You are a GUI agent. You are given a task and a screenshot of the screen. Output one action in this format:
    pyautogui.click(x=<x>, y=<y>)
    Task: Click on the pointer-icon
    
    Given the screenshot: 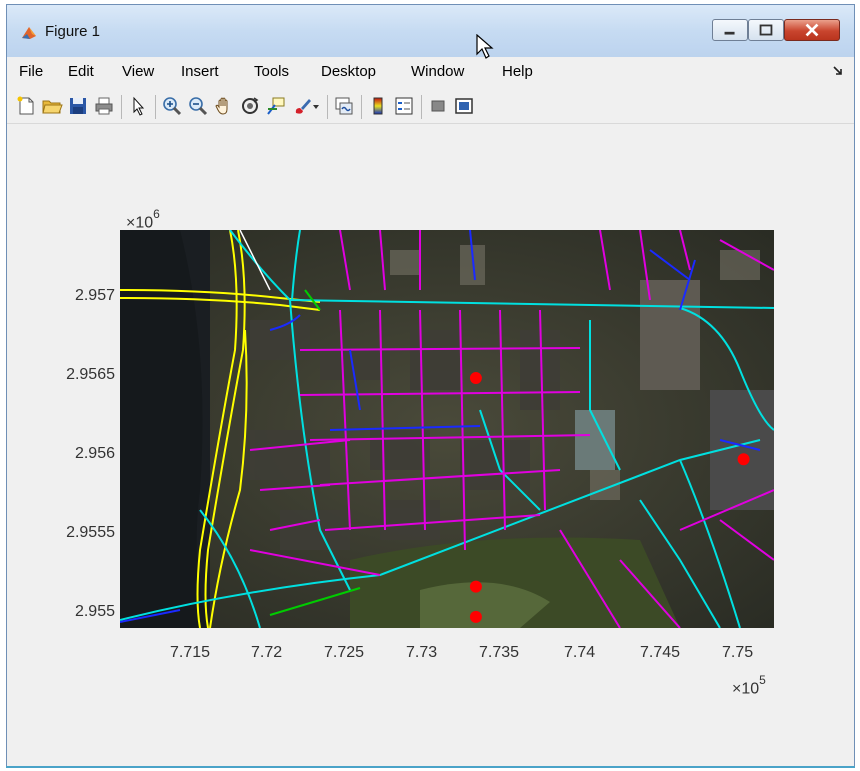 What is the action you would take?
    pyautogui.click(x=138, y=106)
    